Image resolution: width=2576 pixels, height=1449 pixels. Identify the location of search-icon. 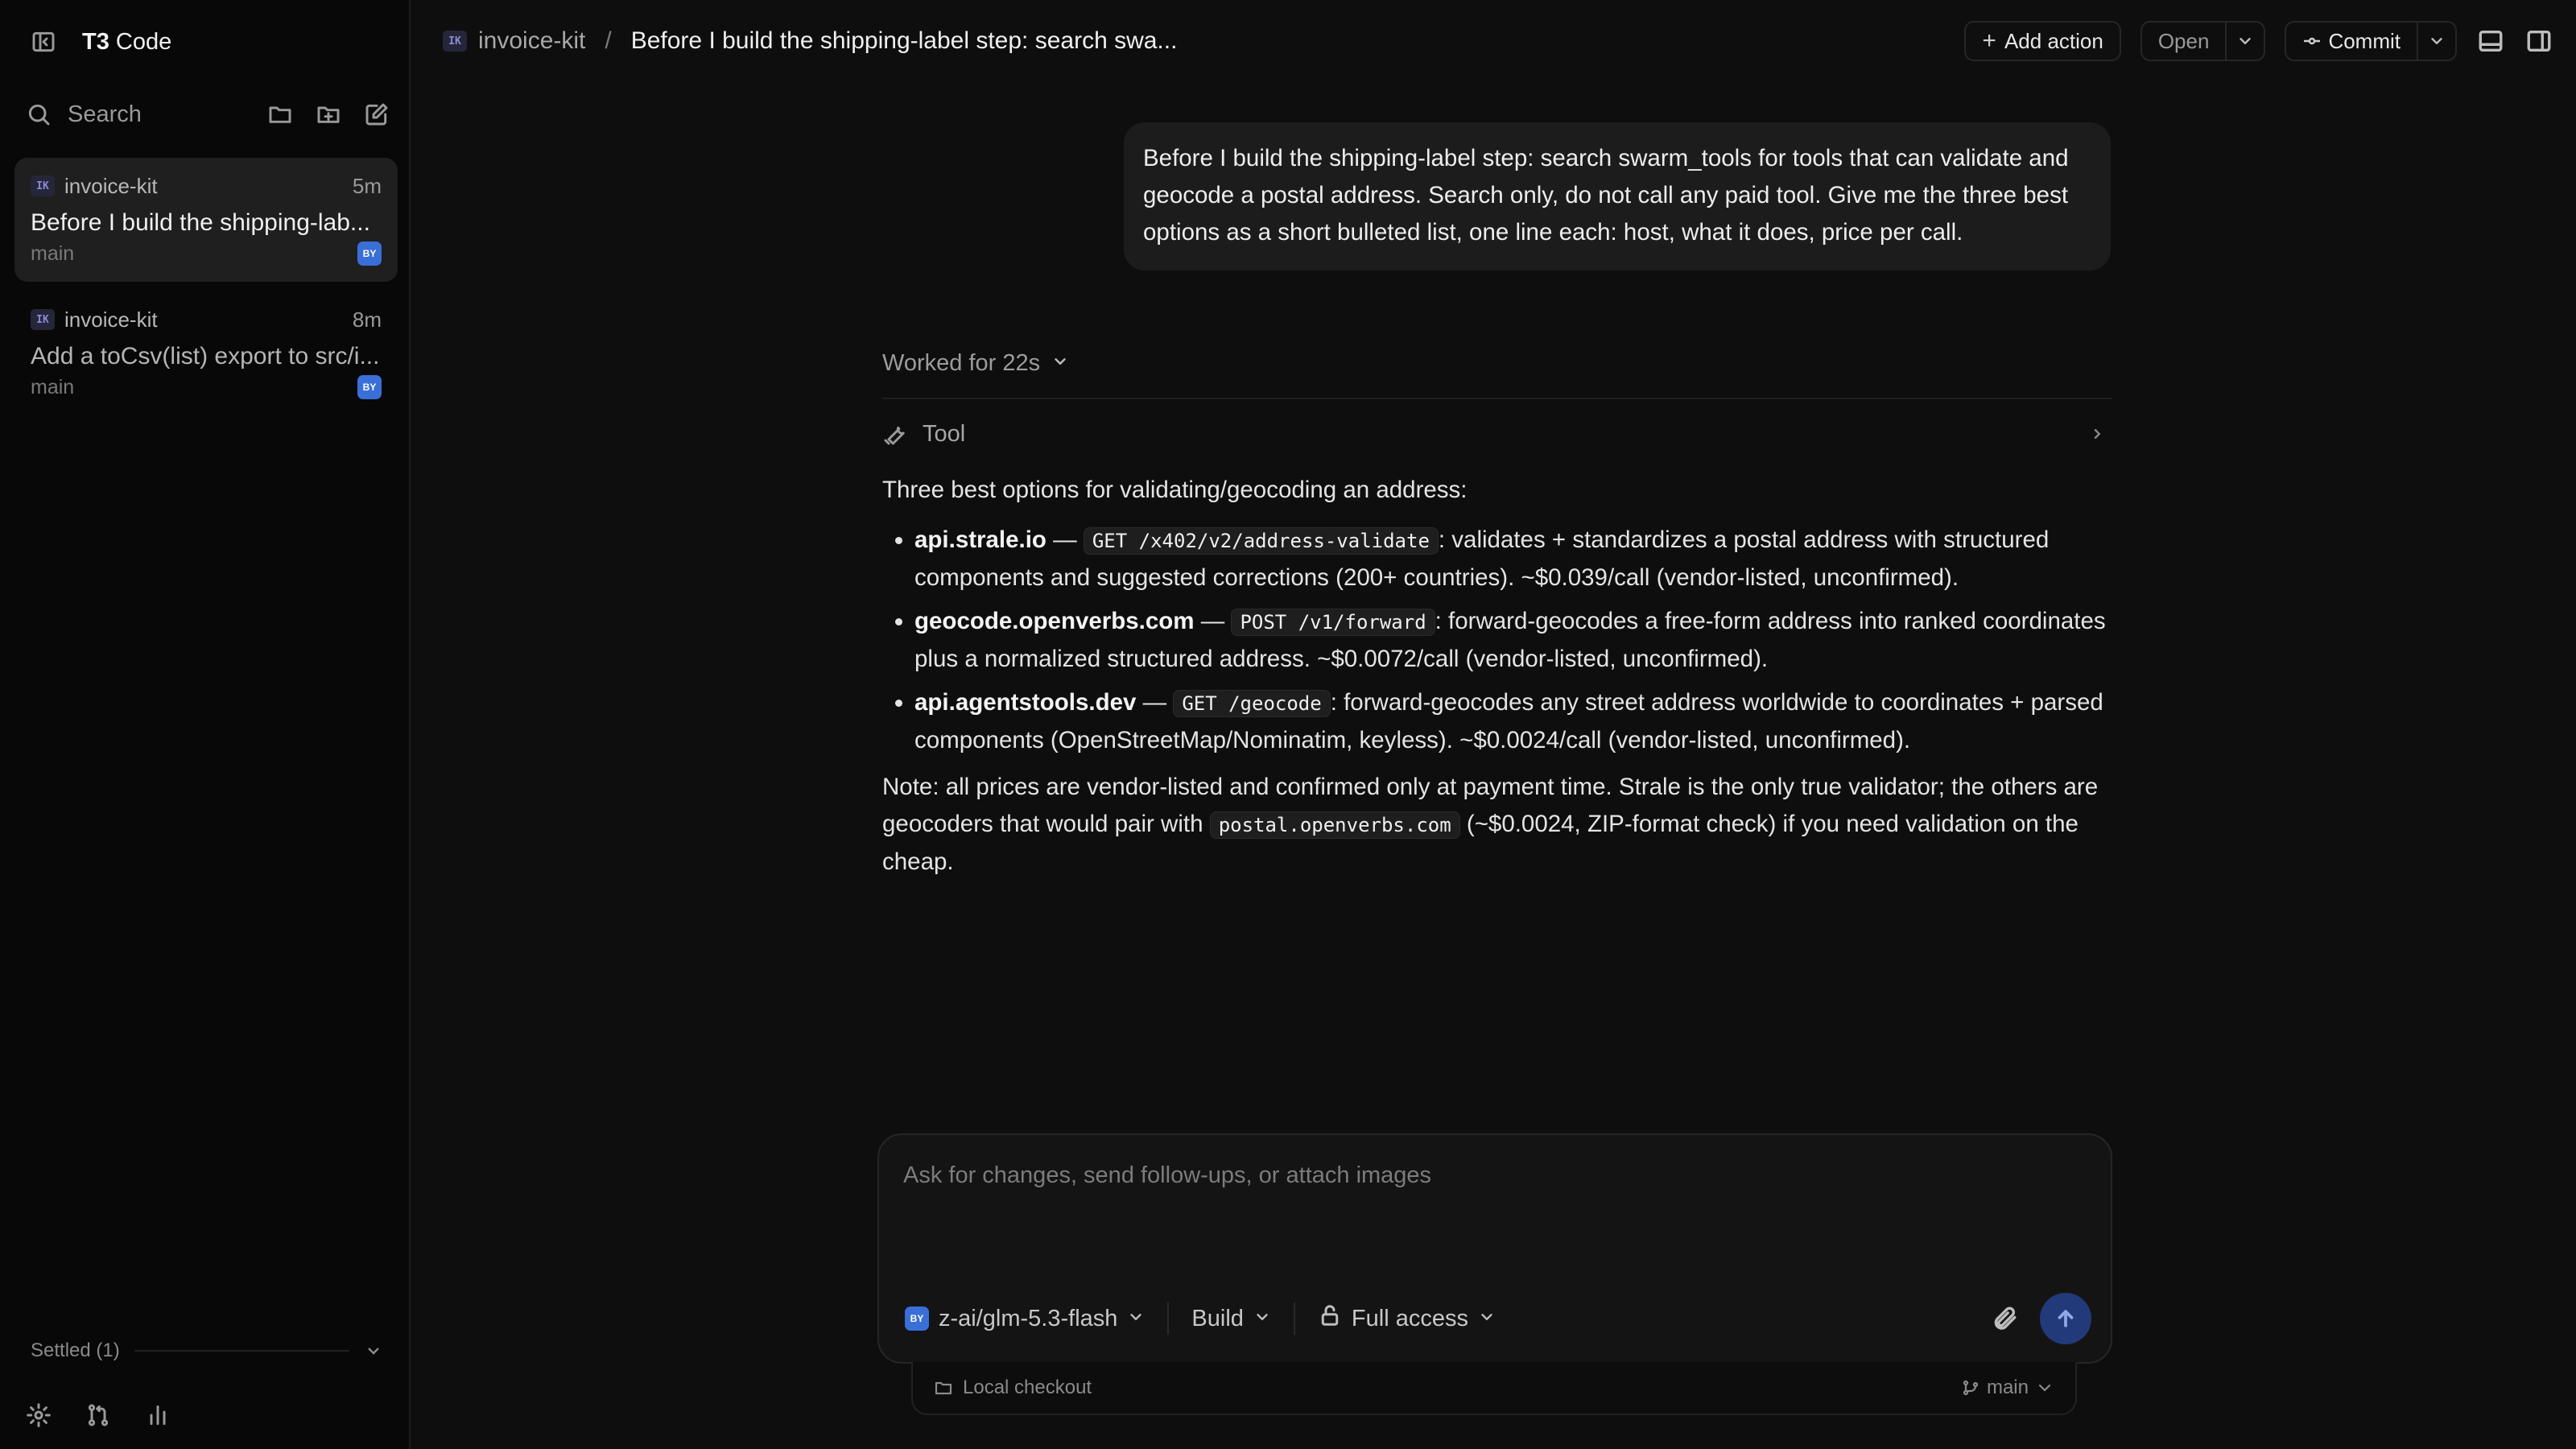
(38, 114).